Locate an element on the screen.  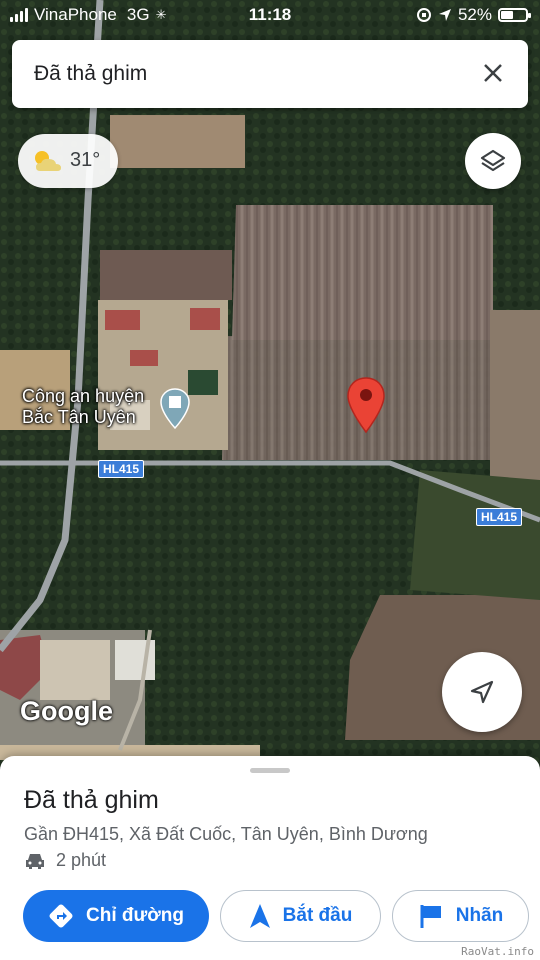
eta-row: 2 phút is located at coordinates (65, 860).